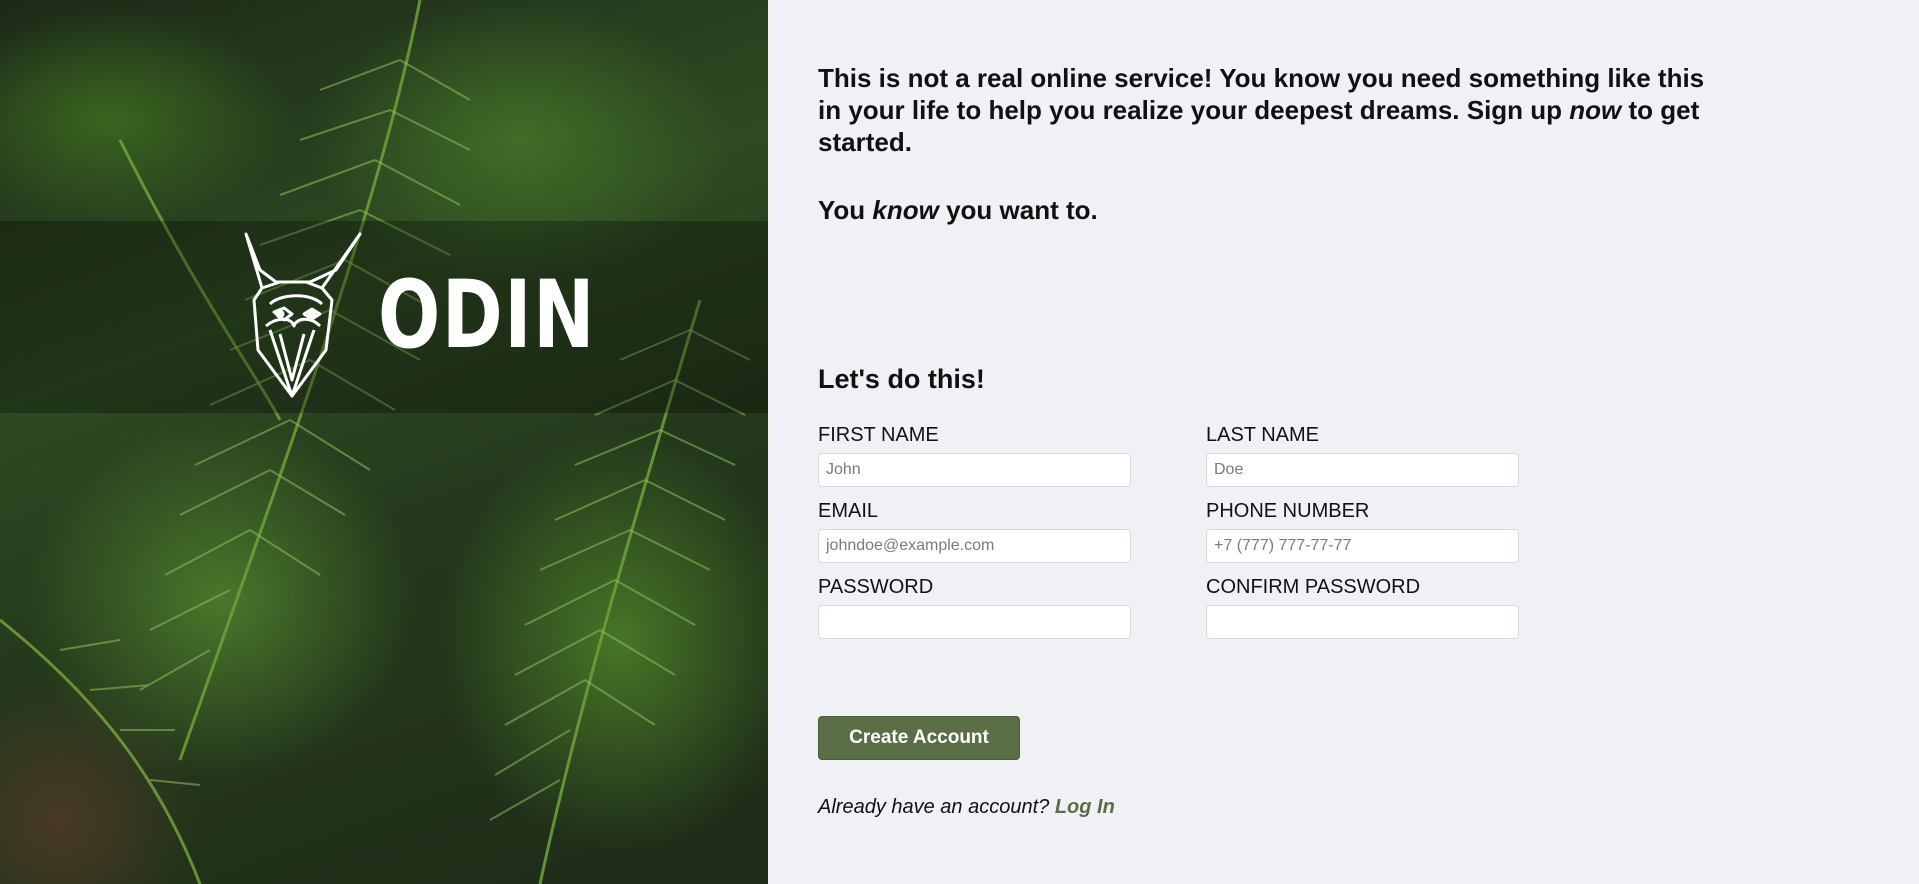 Image resolution: width=1919 pixels, height=884 pixels. I want to click on create-account-button: Create Account, so click(919, 738).